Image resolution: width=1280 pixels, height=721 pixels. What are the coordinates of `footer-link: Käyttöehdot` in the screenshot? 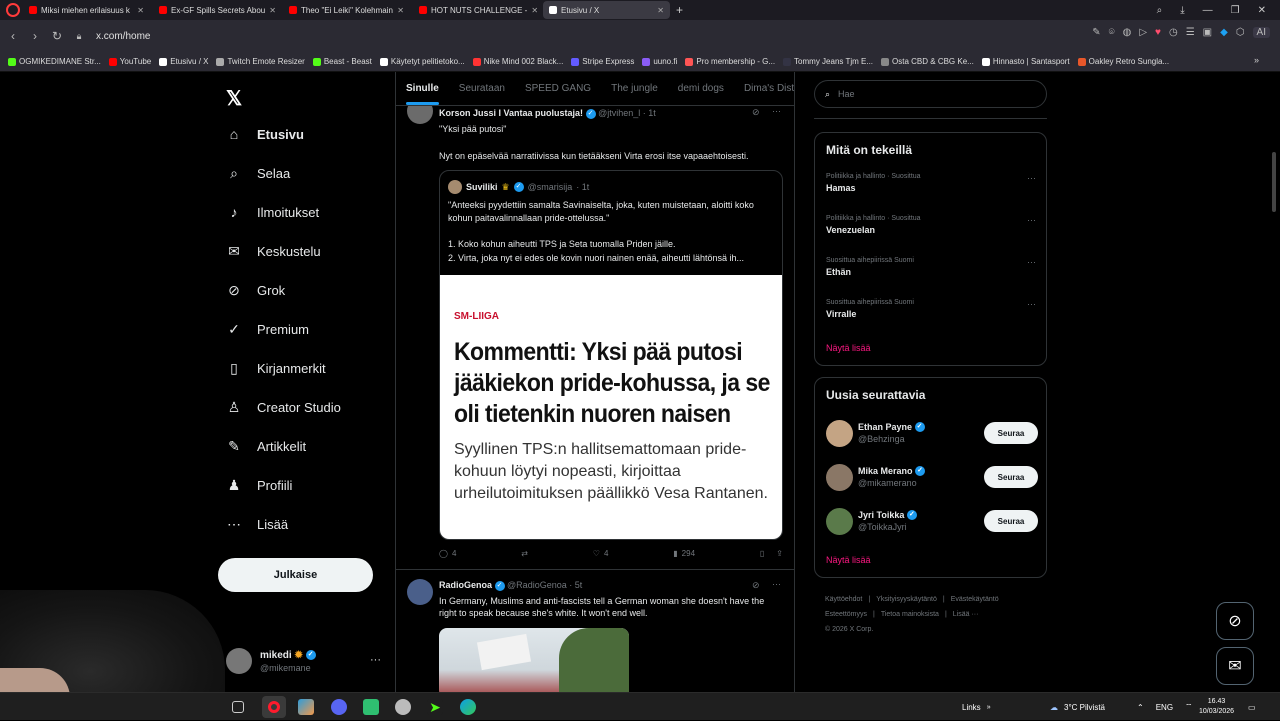 It's located at (843, 599).